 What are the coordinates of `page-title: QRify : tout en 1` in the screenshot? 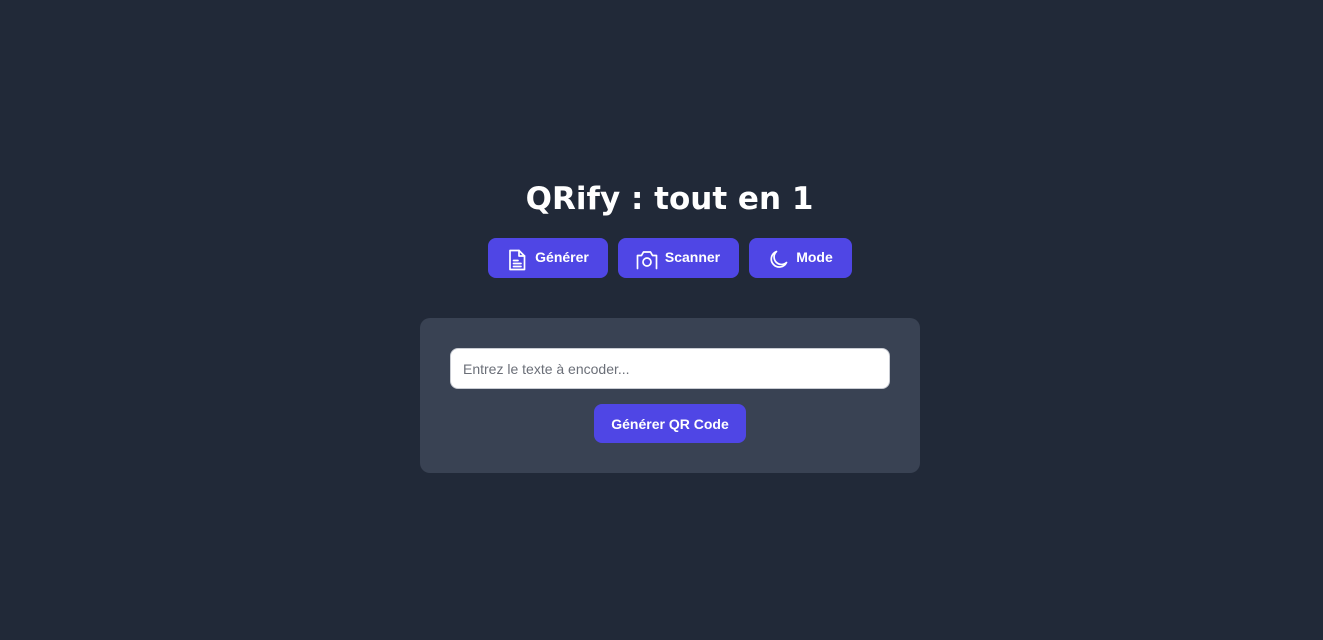 It's located at (669, 199).